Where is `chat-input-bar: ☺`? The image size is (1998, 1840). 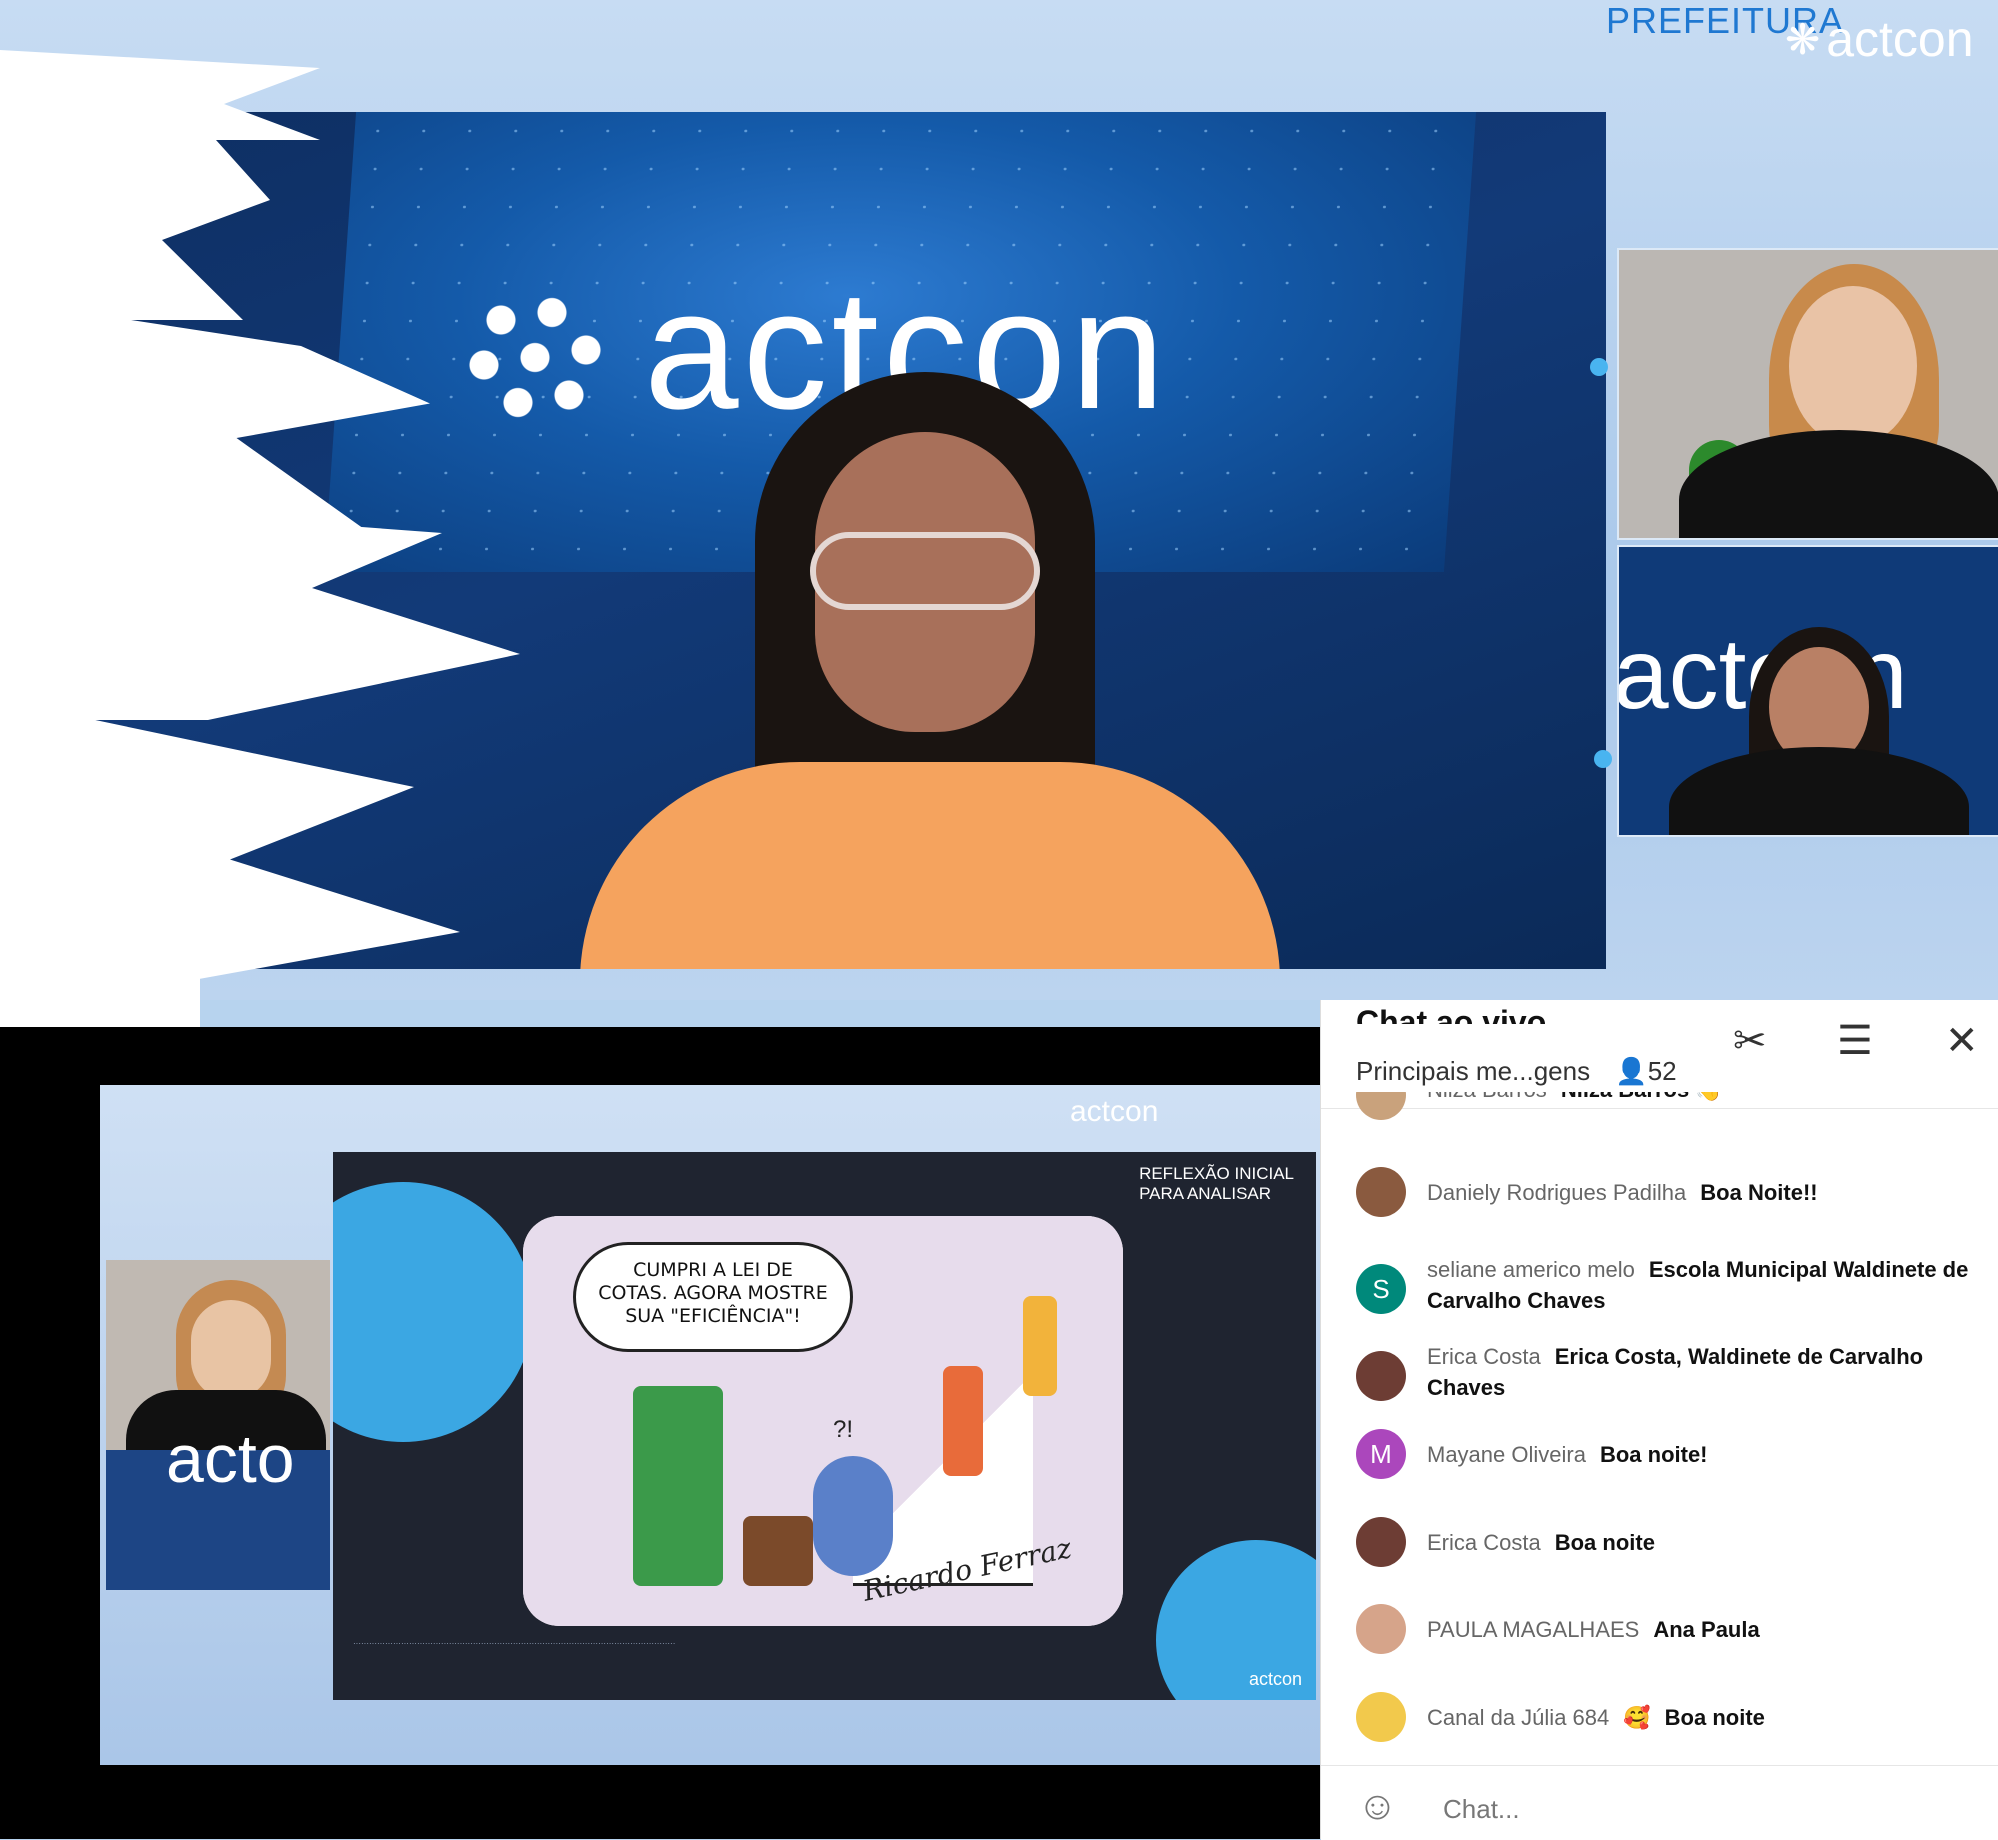
chat-input-bar: ☺ is located at coordinates (1659, 1802).